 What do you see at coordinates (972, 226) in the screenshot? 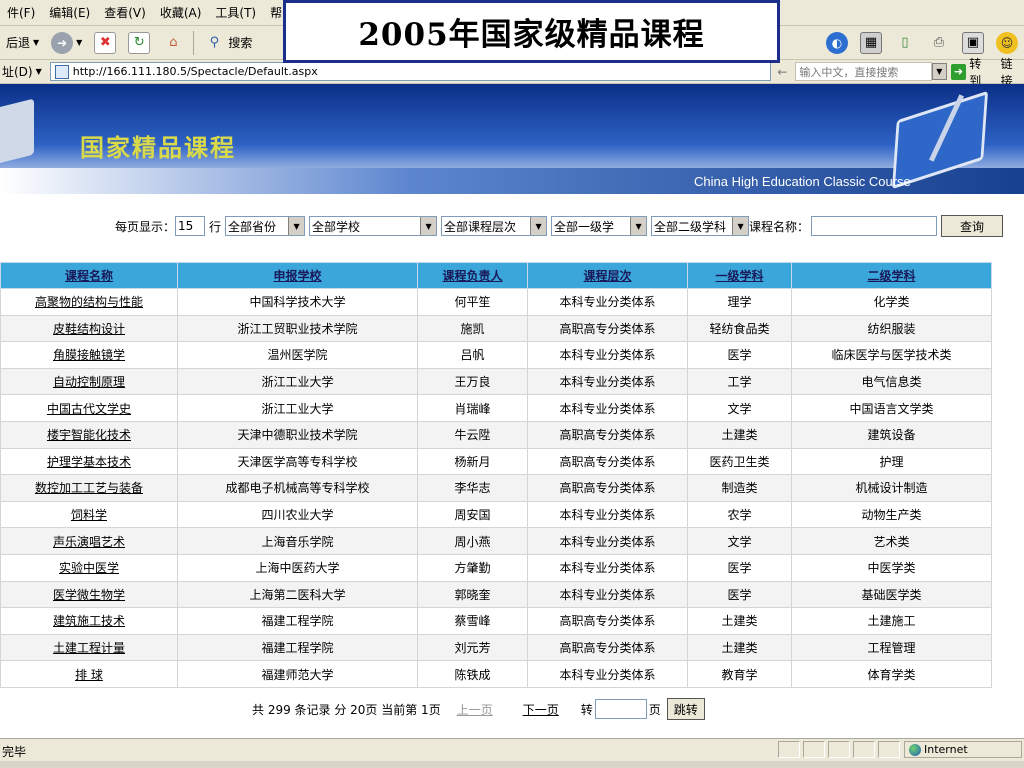
I see `query-button: 查询` at bounding box center [972, 226].